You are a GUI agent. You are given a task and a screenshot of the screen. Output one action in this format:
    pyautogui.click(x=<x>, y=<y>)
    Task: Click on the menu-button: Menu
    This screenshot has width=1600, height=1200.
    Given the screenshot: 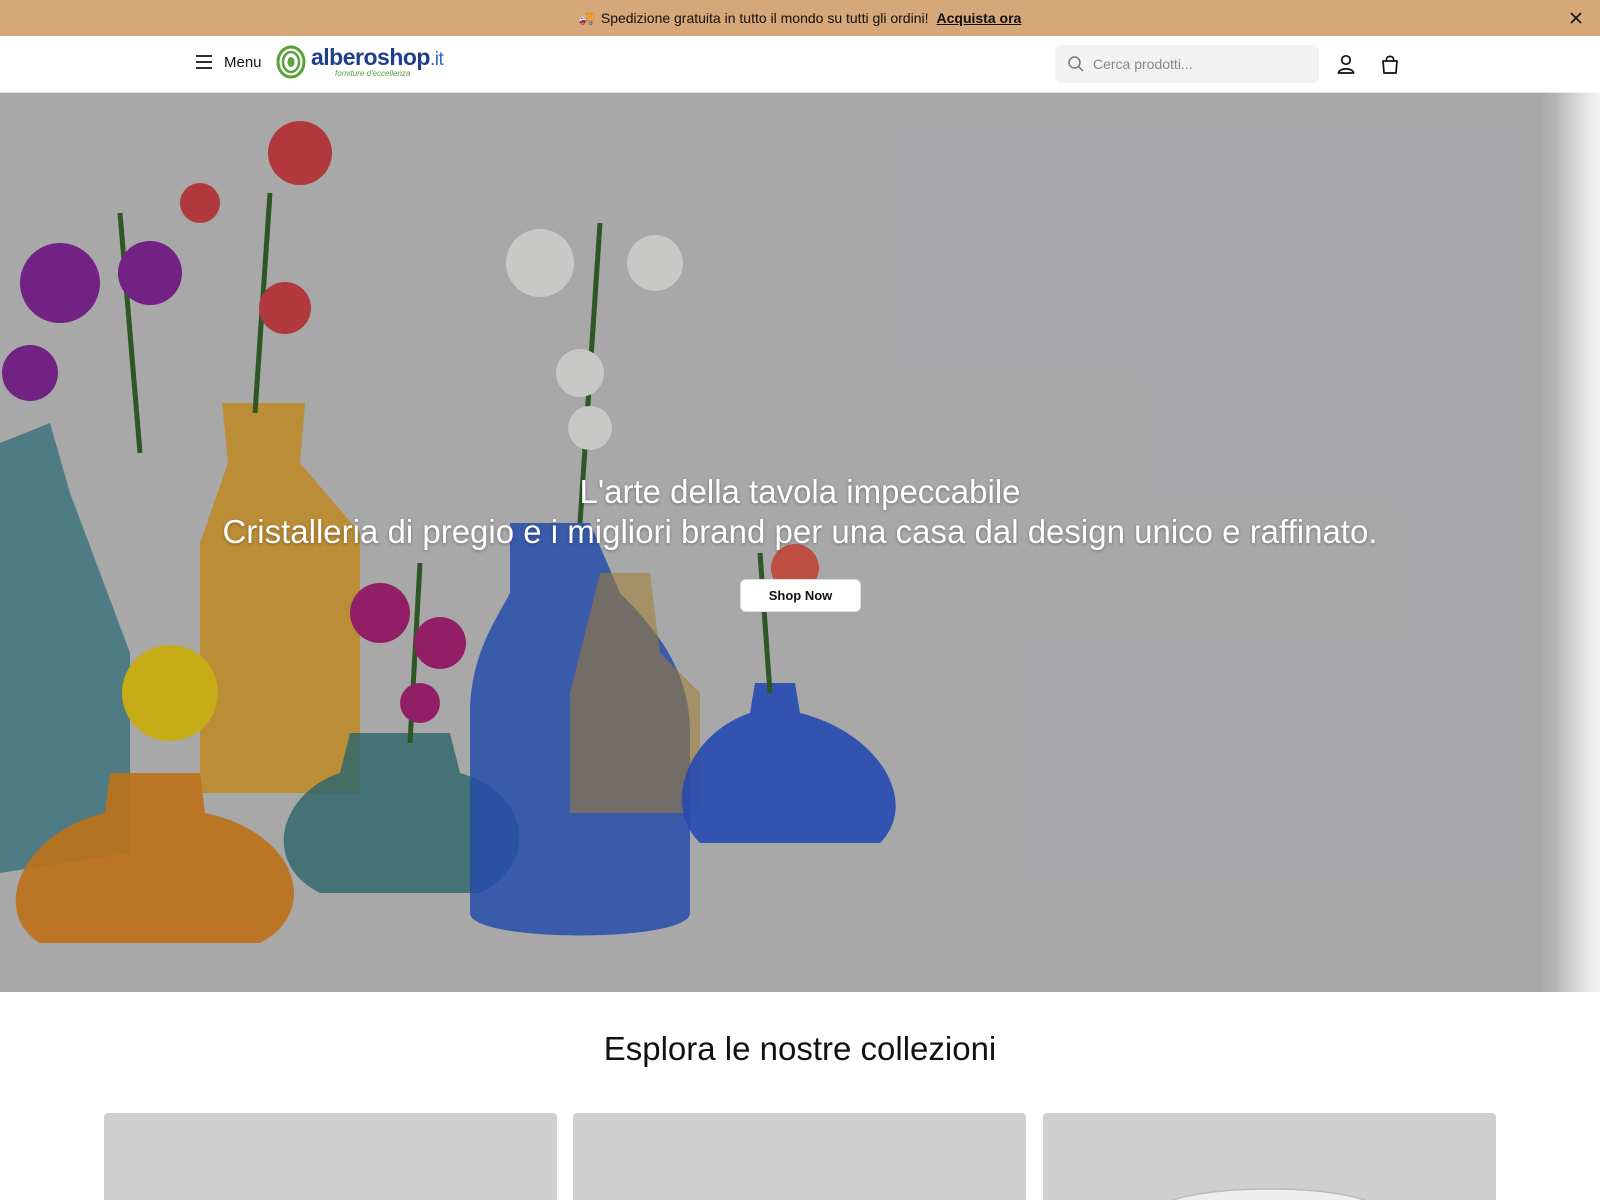 What is the action you would take?
    pyautogui.click(x=228, y=62)
    